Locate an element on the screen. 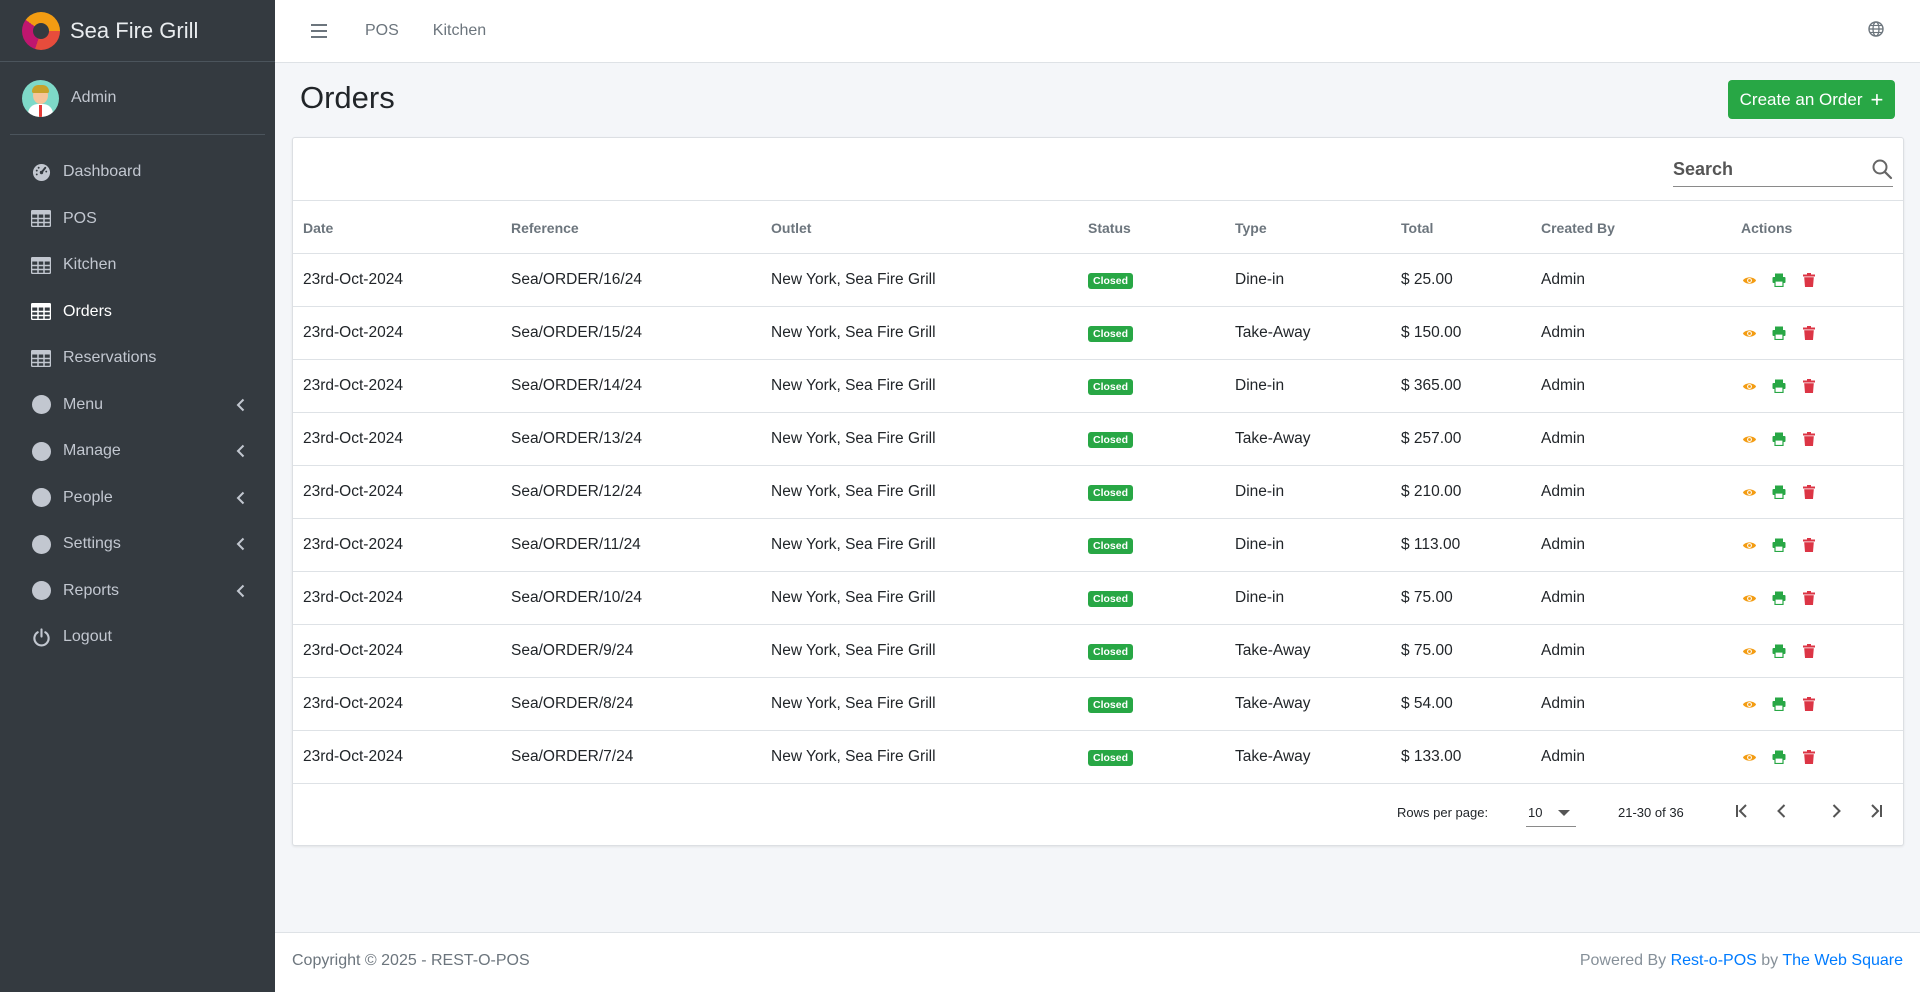 Image resolution: width=1920 pixels, height=992 pixels. sidebar-item-logout: Logout is located at coordinates (137, 637).